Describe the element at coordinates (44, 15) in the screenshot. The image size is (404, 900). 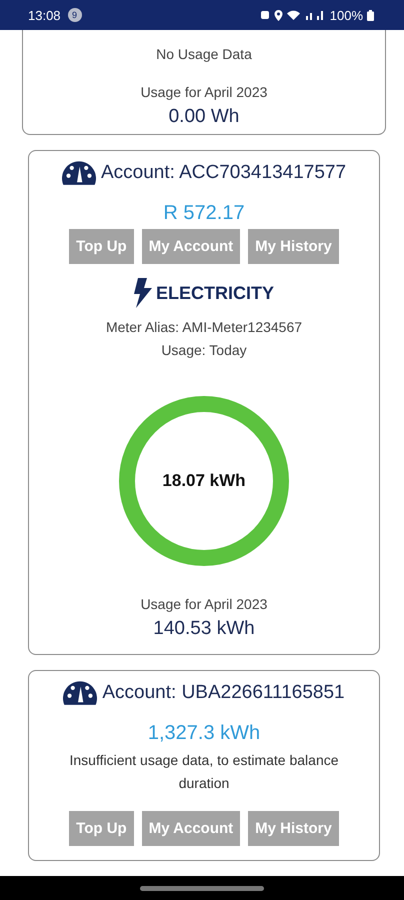
I see `status-time: 13:08` at that location.